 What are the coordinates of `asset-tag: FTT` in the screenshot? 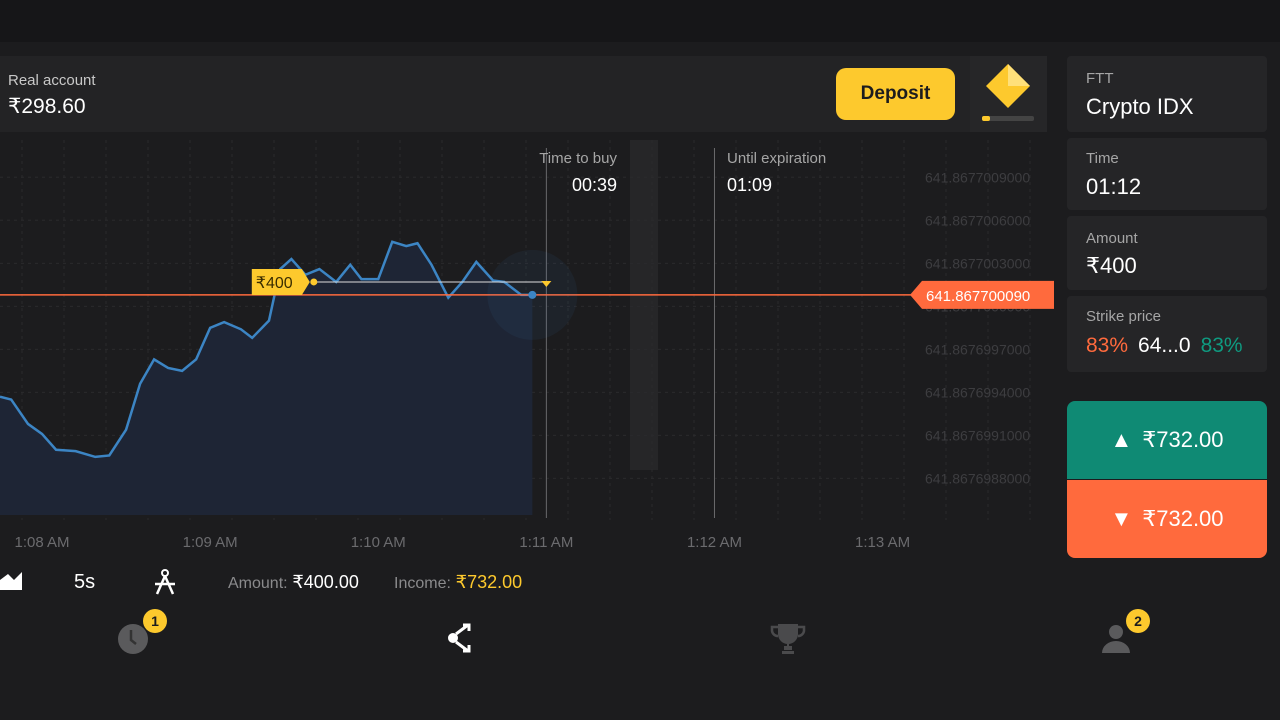 It's located at (1100, 78).